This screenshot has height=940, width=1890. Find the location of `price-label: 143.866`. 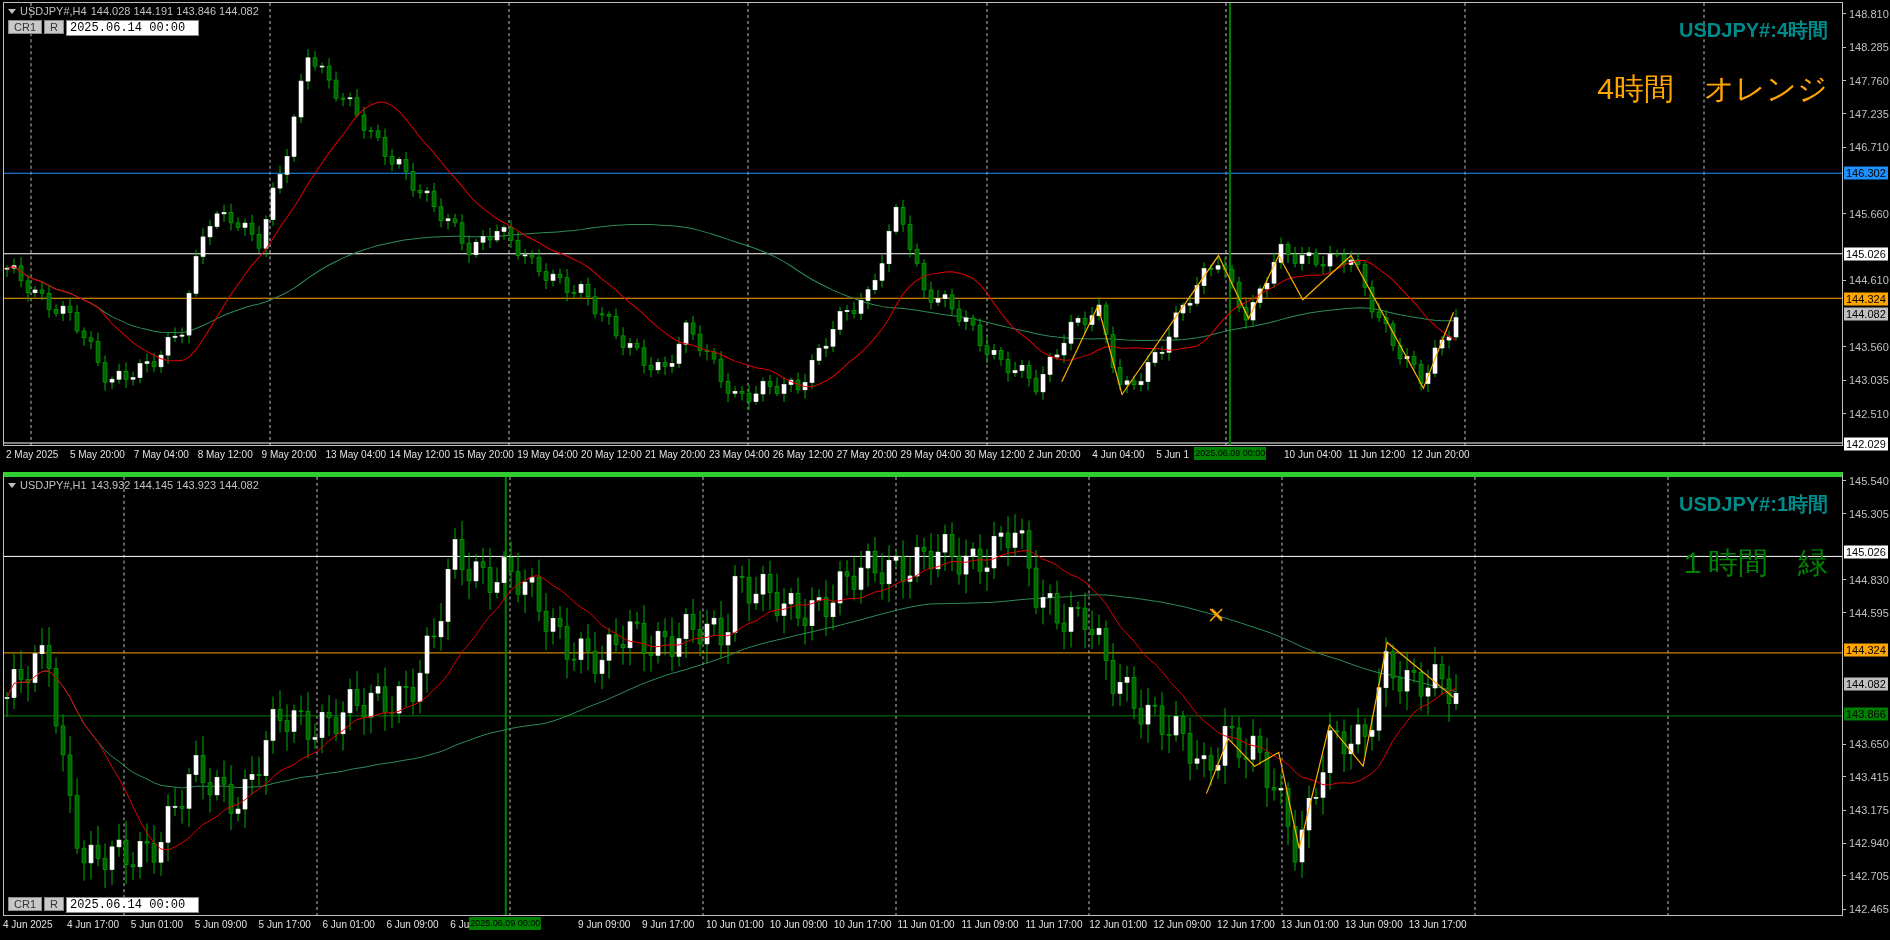

price-label: 143.866 is located at coordinates (1866, 714).